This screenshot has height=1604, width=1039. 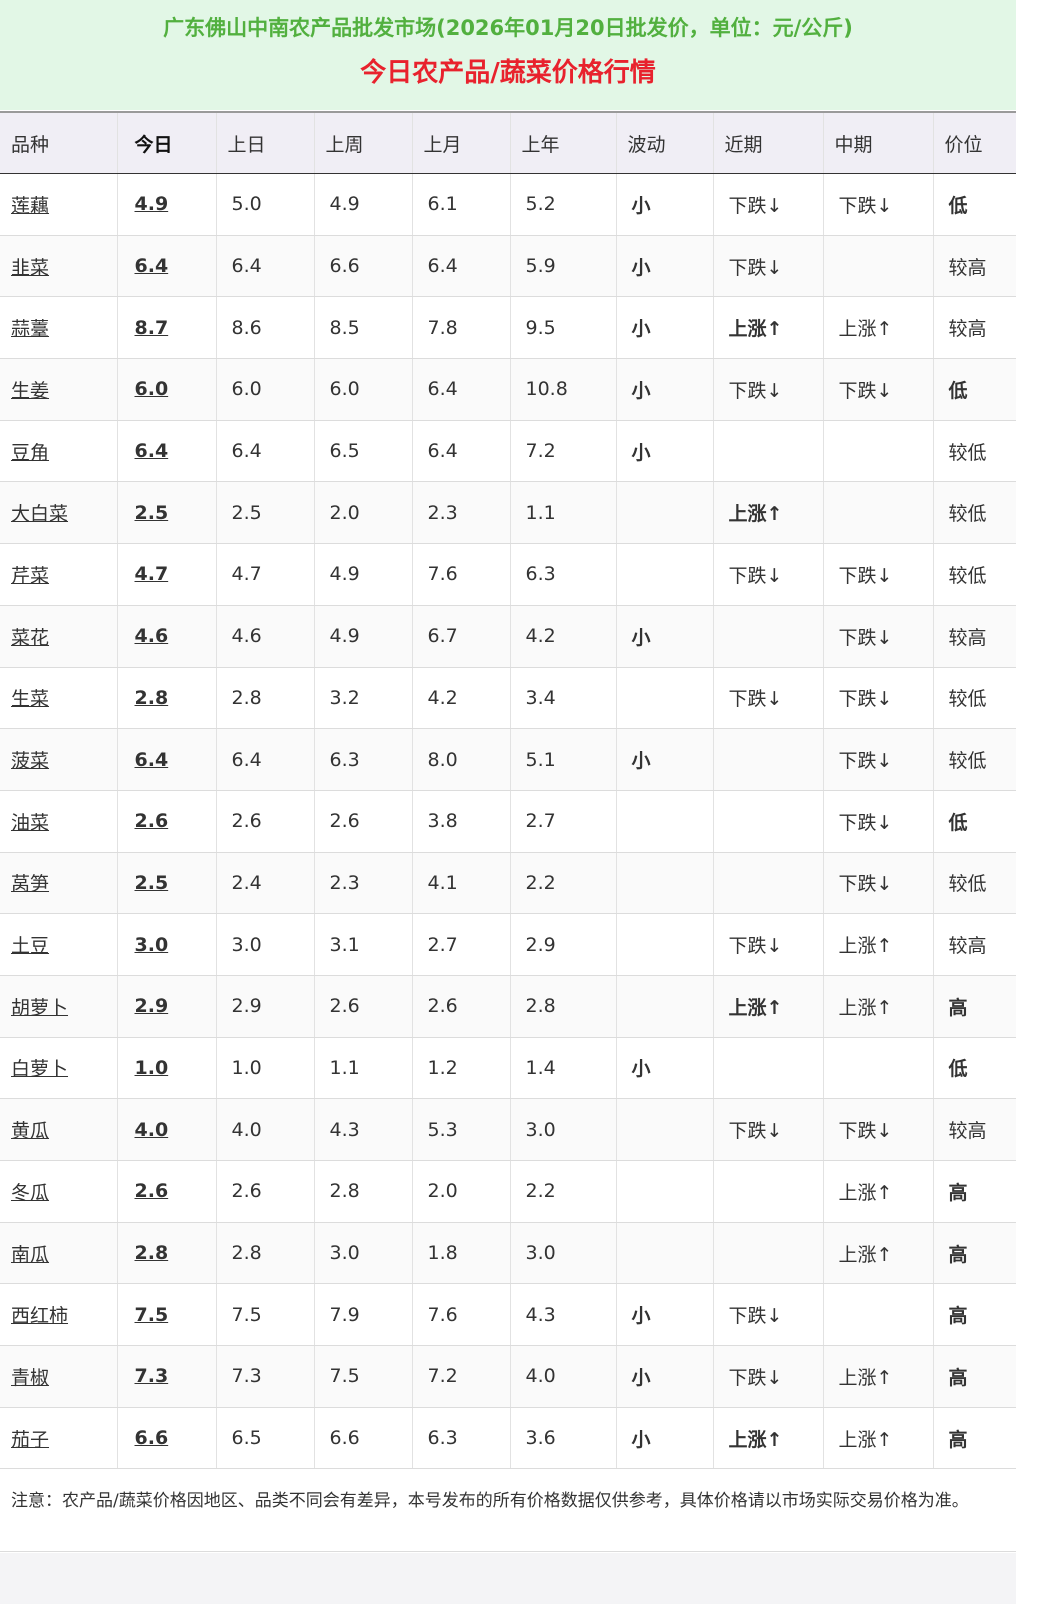 I want to click on prev-month-price: 6.7, so click(x=460, y=636).